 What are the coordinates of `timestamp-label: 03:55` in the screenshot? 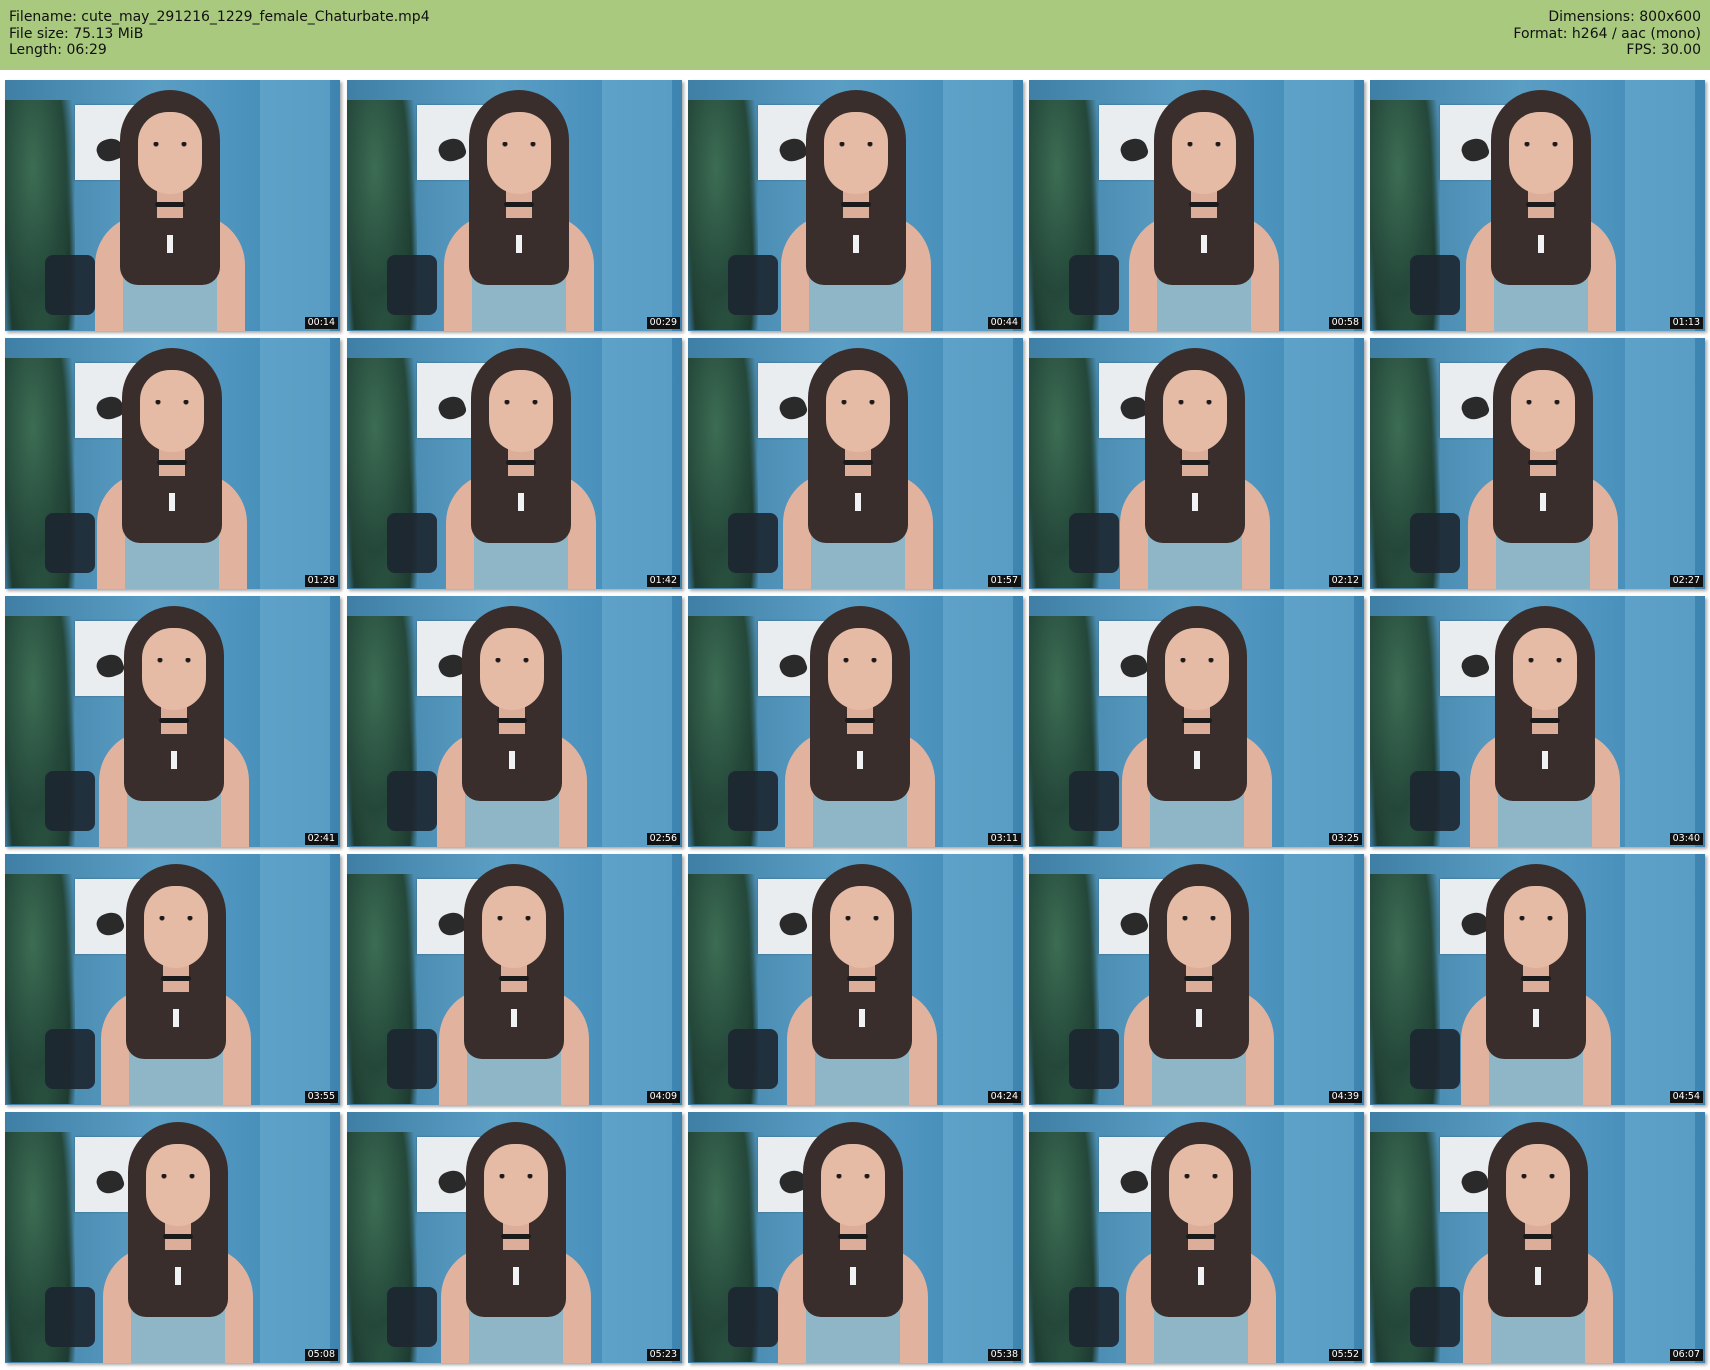 It's located at (321, 1097).